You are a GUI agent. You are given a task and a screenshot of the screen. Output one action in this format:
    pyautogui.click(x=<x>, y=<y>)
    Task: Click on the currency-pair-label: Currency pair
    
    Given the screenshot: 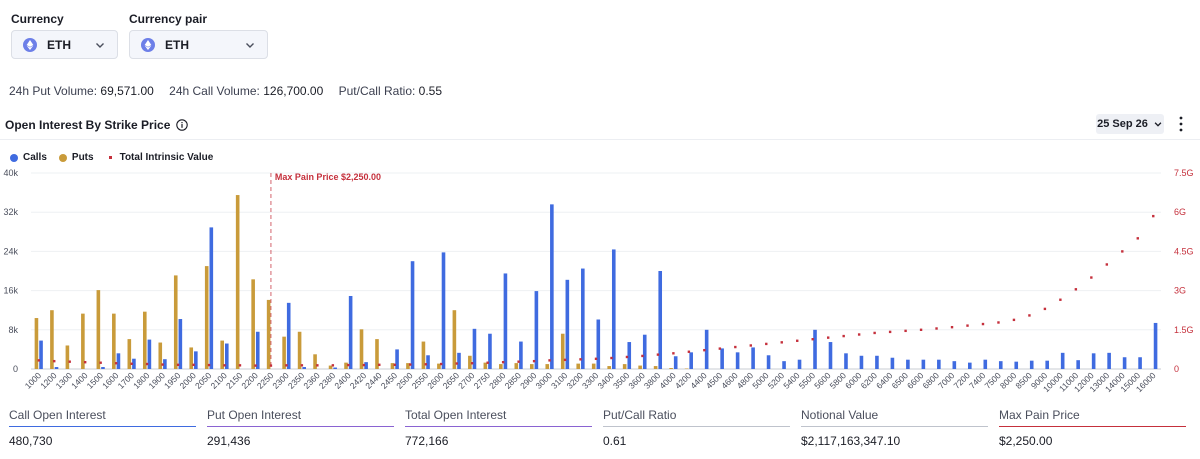 What is the action you would take?
    pyautogui.click(x=168, y=19)
    